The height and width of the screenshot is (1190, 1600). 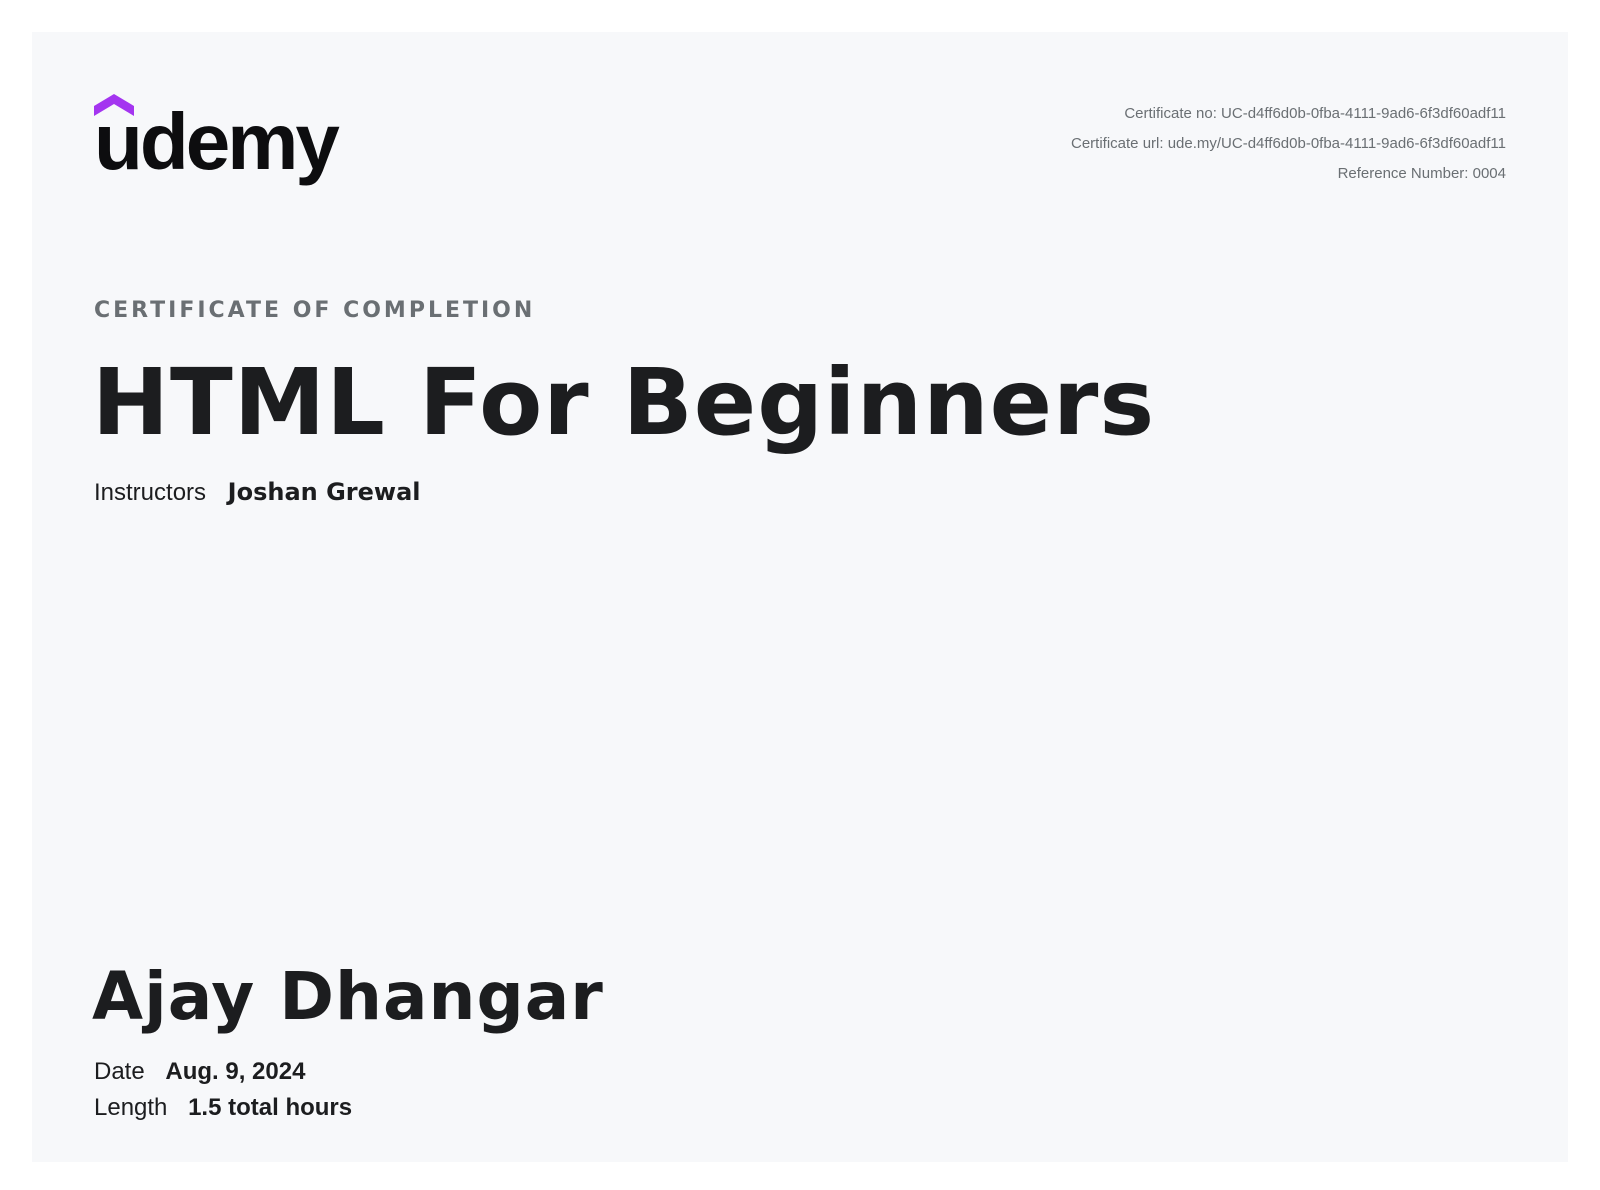 I want to click on length-value: 1.5 total hours, so click(x=270, y=1107).